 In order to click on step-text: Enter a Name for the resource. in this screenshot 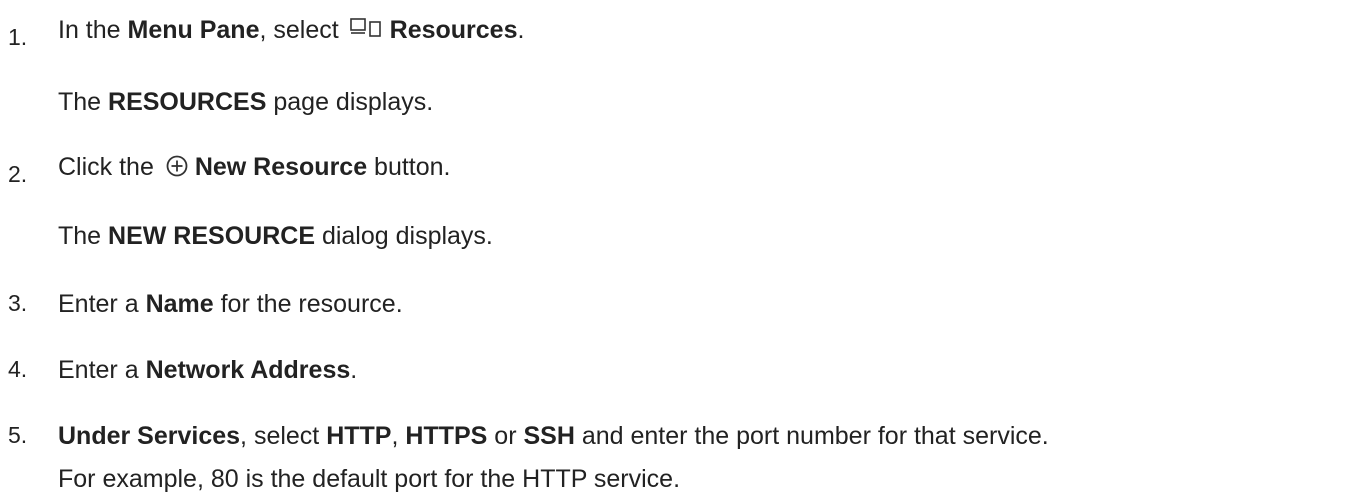, I will do `click(230, 304)`.